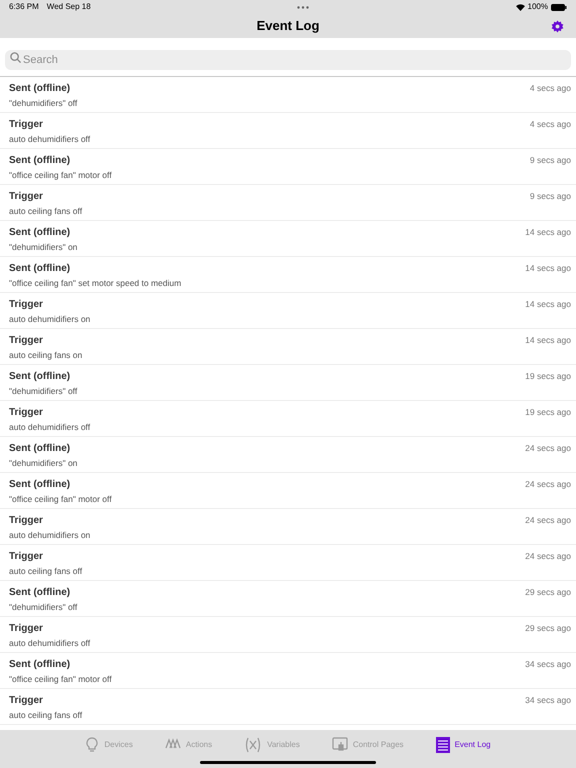  Describe the element at coordinates (520, 7) in the screenshot. I see `wifi-icon` at that location.